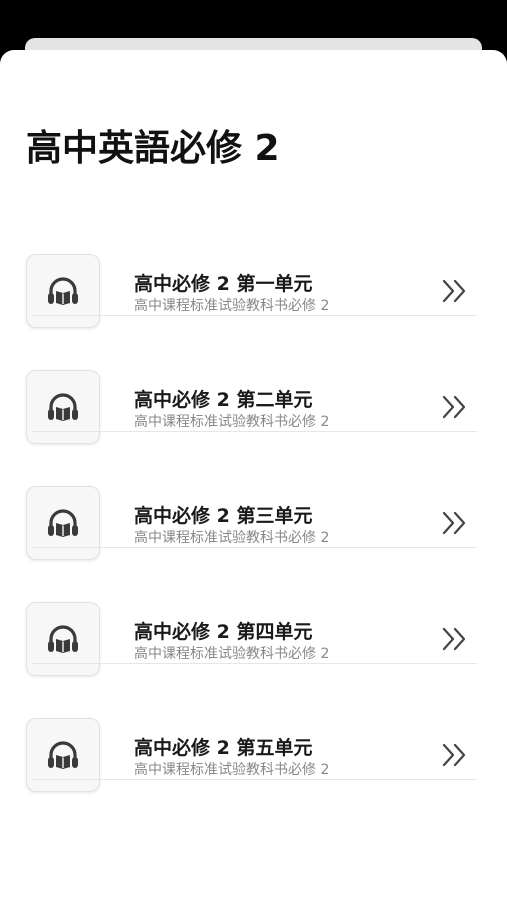 This screenshot has height=900, width=507. I want to click on unit-title: 高中必修 2 第一单元, so click(223, 284).